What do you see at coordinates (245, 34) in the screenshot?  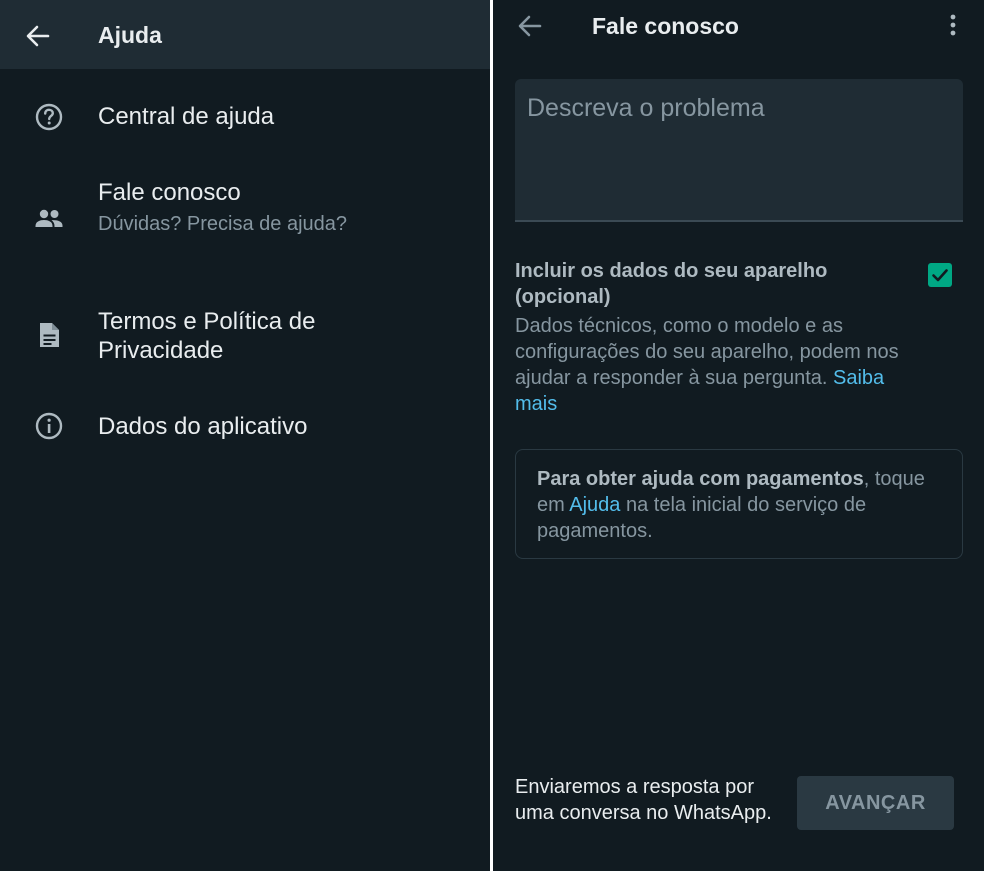 I see `help-appbar: Ajuda` at bounding box center [245, 34].